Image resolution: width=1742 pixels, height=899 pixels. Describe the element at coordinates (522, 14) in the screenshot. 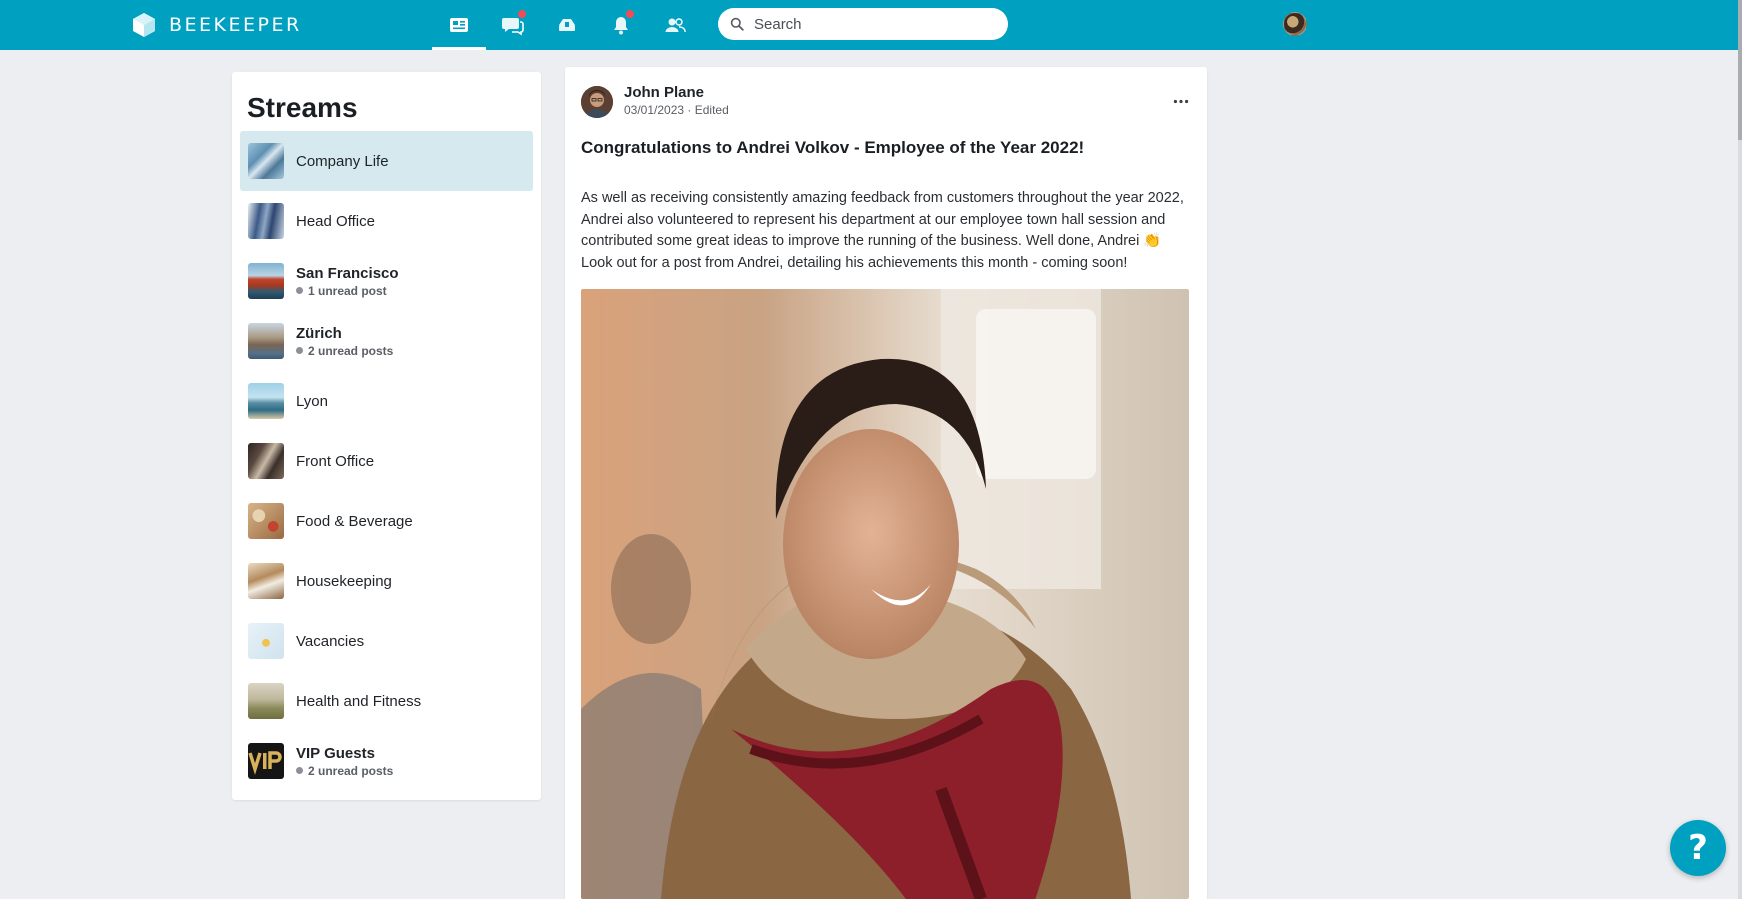

I see `chat-notification-dot` at that location.